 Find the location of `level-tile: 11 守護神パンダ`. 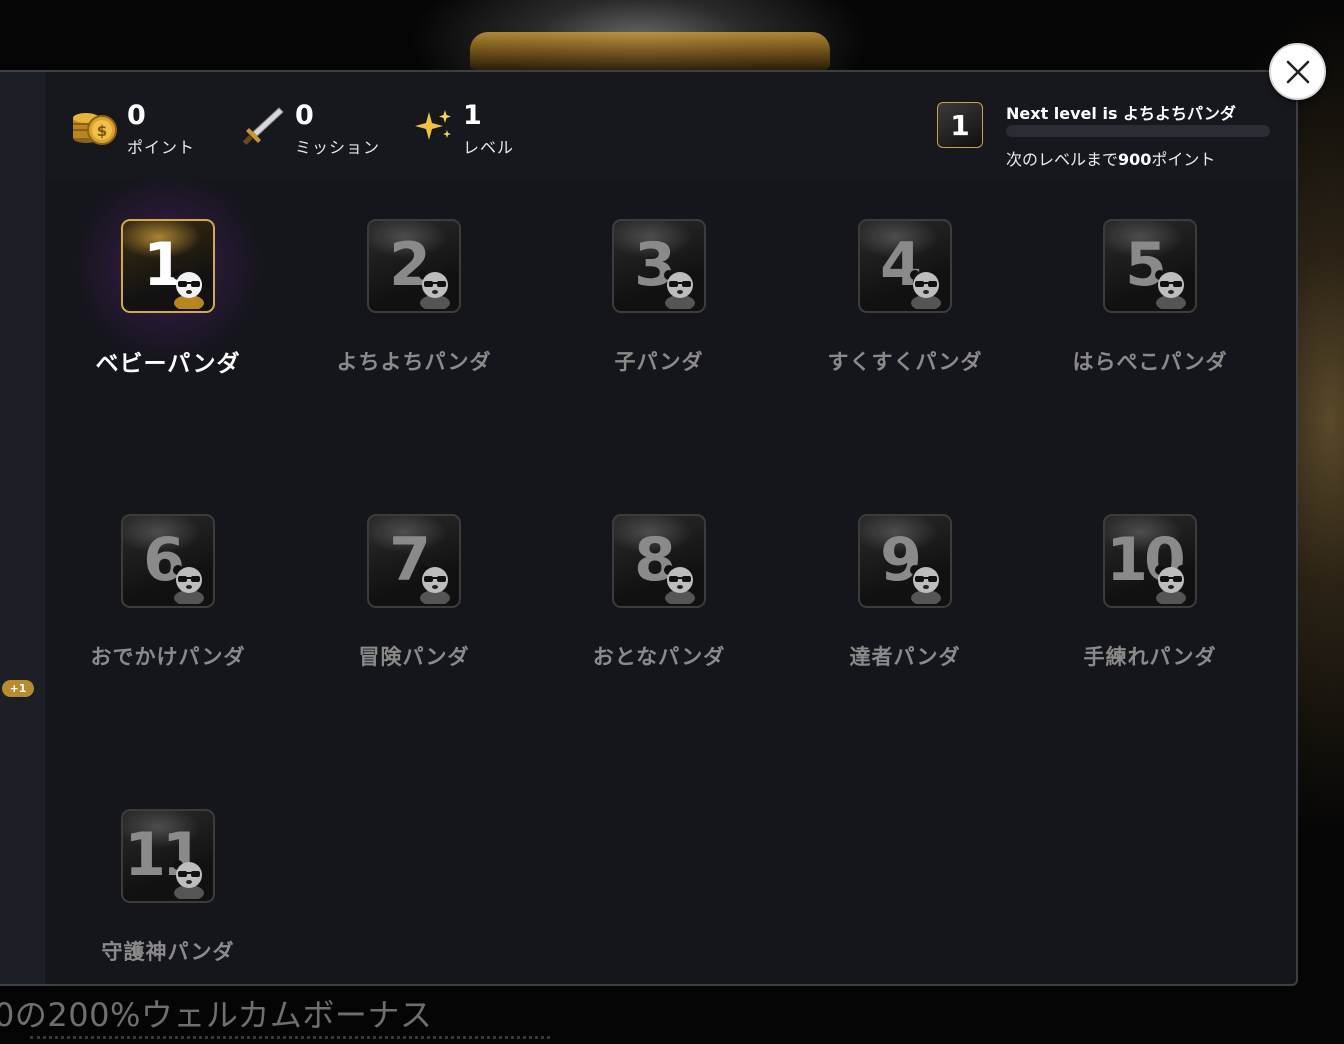

level-tile: 11 守護神パンダ is located at coordinates (168, 877).